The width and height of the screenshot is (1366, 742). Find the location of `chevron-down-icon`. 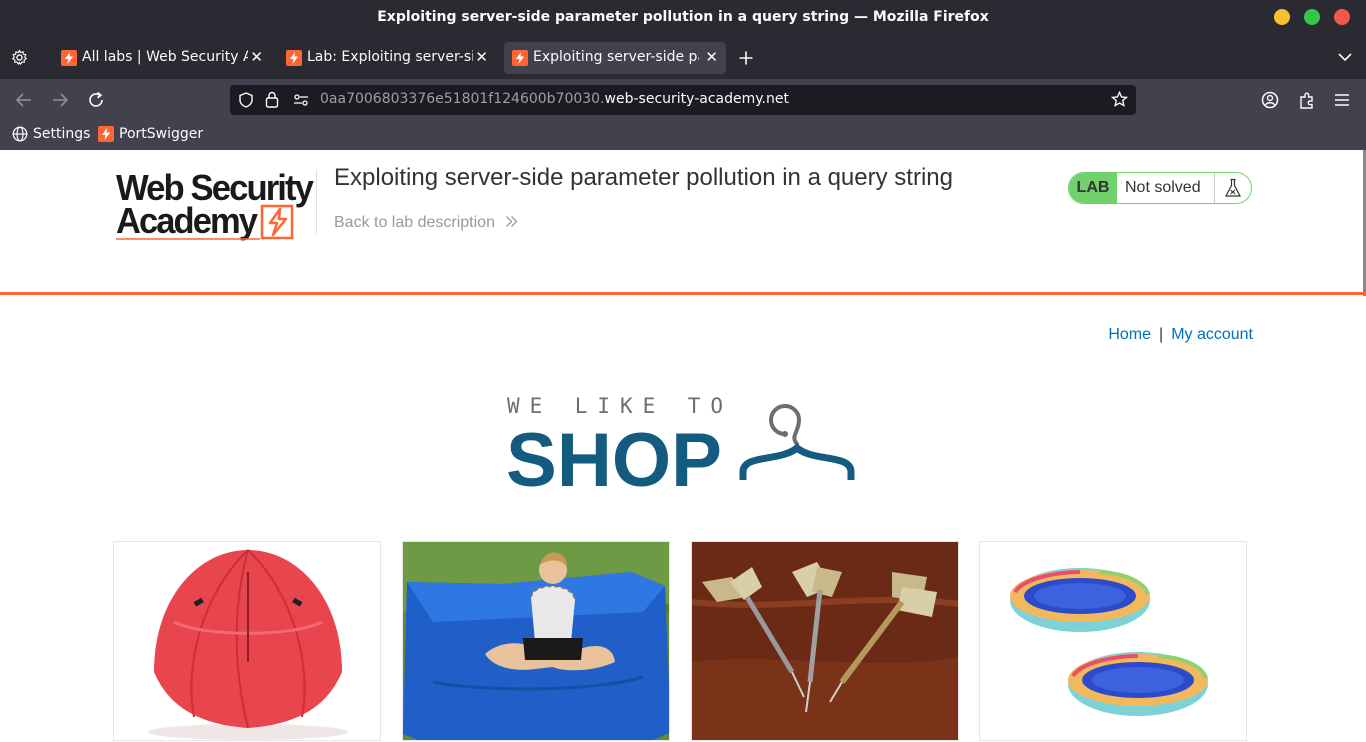

chevron-down-icon is located at coordinates (1345, 57).